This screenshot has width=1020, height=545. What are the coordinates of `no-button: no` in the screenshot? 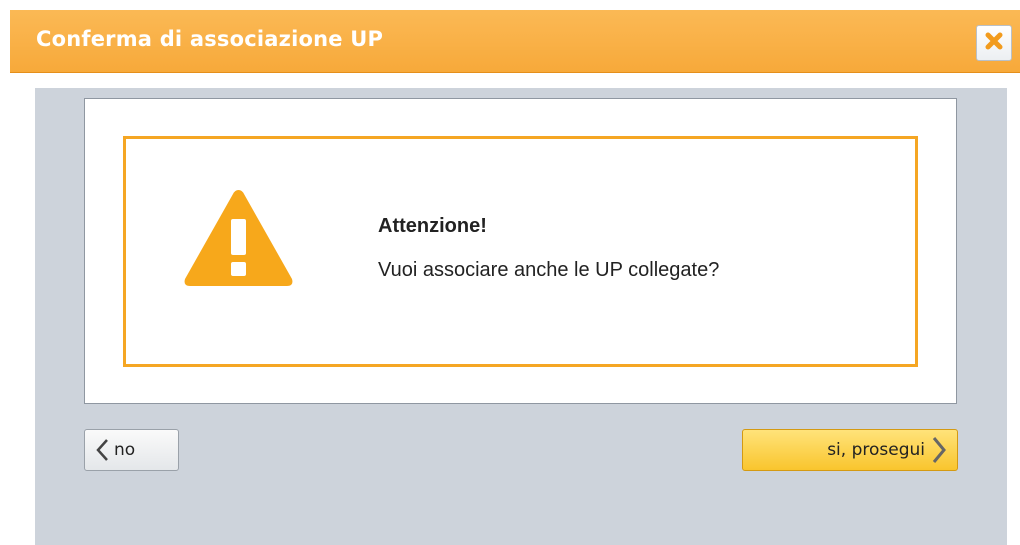 It's located at (131, 450).